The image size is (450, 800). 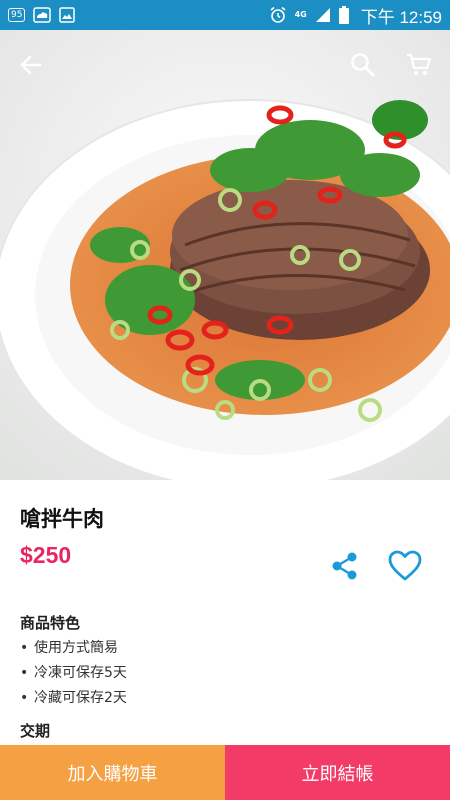 What do you see at coordinates (80, 698) in the screenshot?
I see `feature-text: 冷藏可保存2天` at bounding box center [80, 698].